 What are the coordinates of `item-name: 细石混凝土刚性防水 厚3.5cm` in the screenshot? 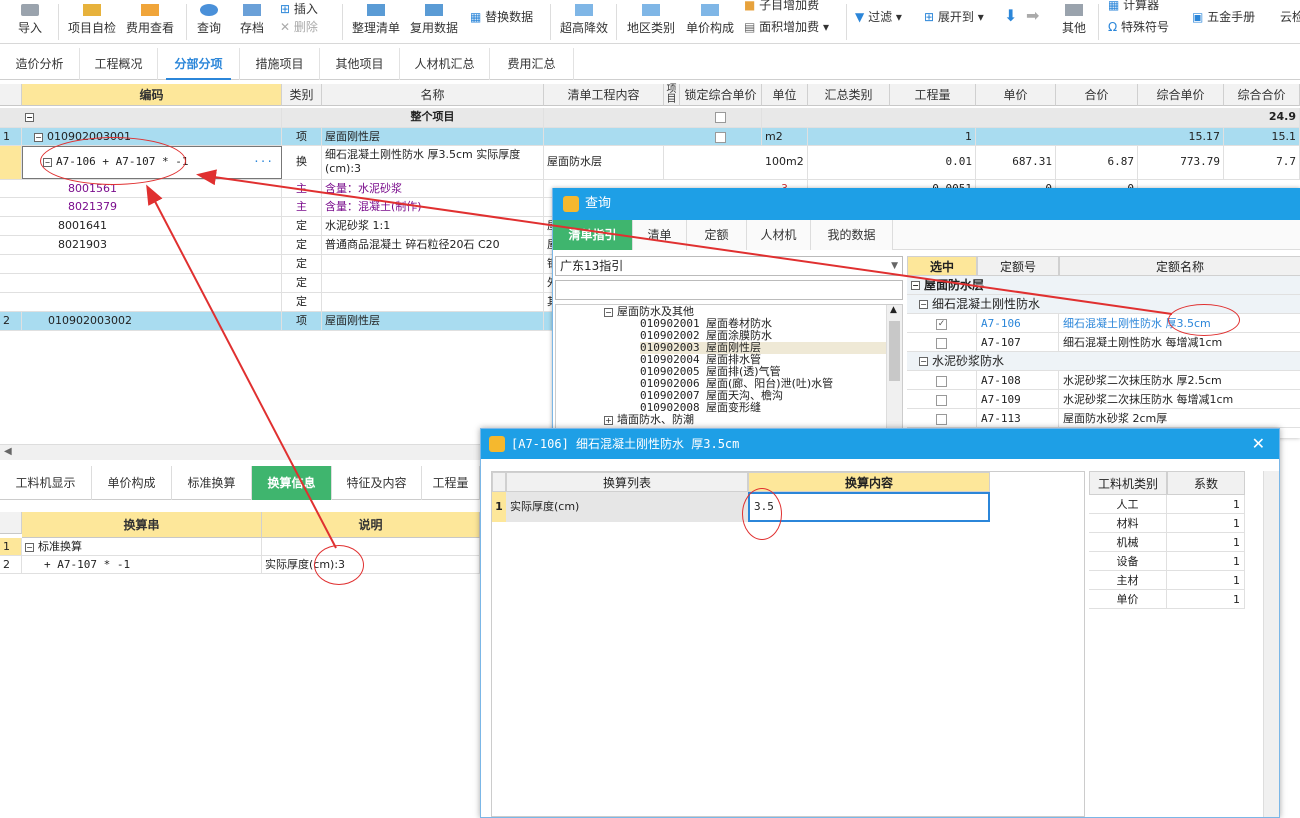 It's located at (1179, 323).